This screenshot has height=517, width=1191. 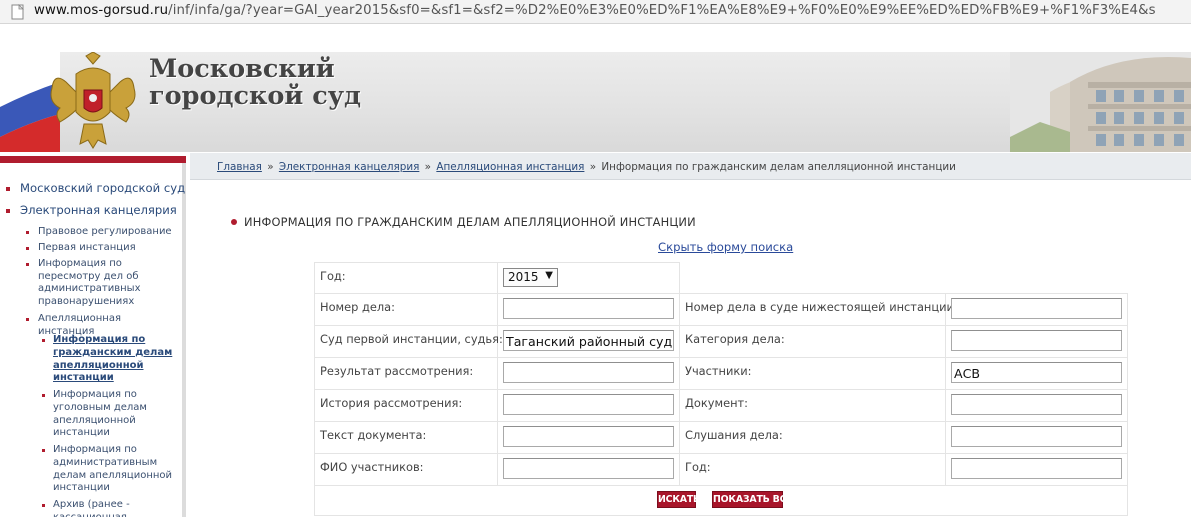 I want to click on participants-fio-label: ФИО участников:, so click(x=372, y=467).